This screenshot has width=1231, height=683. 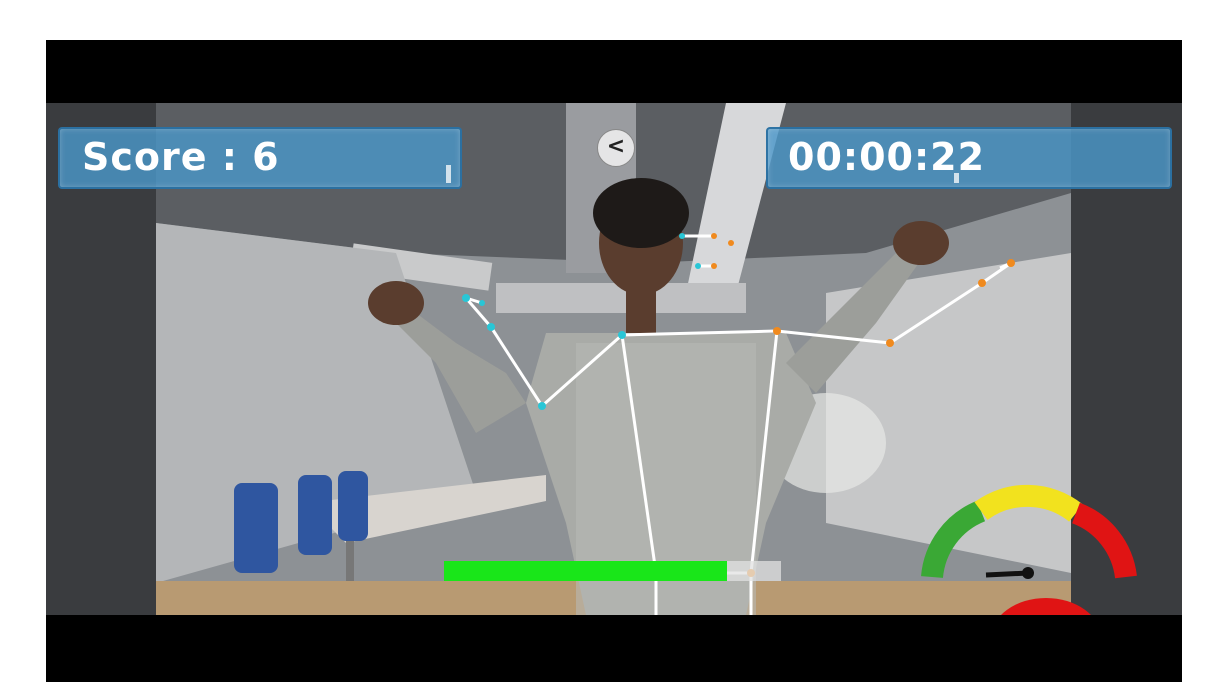 I want to click on gauge-needle, so click(x=1007, y=574).